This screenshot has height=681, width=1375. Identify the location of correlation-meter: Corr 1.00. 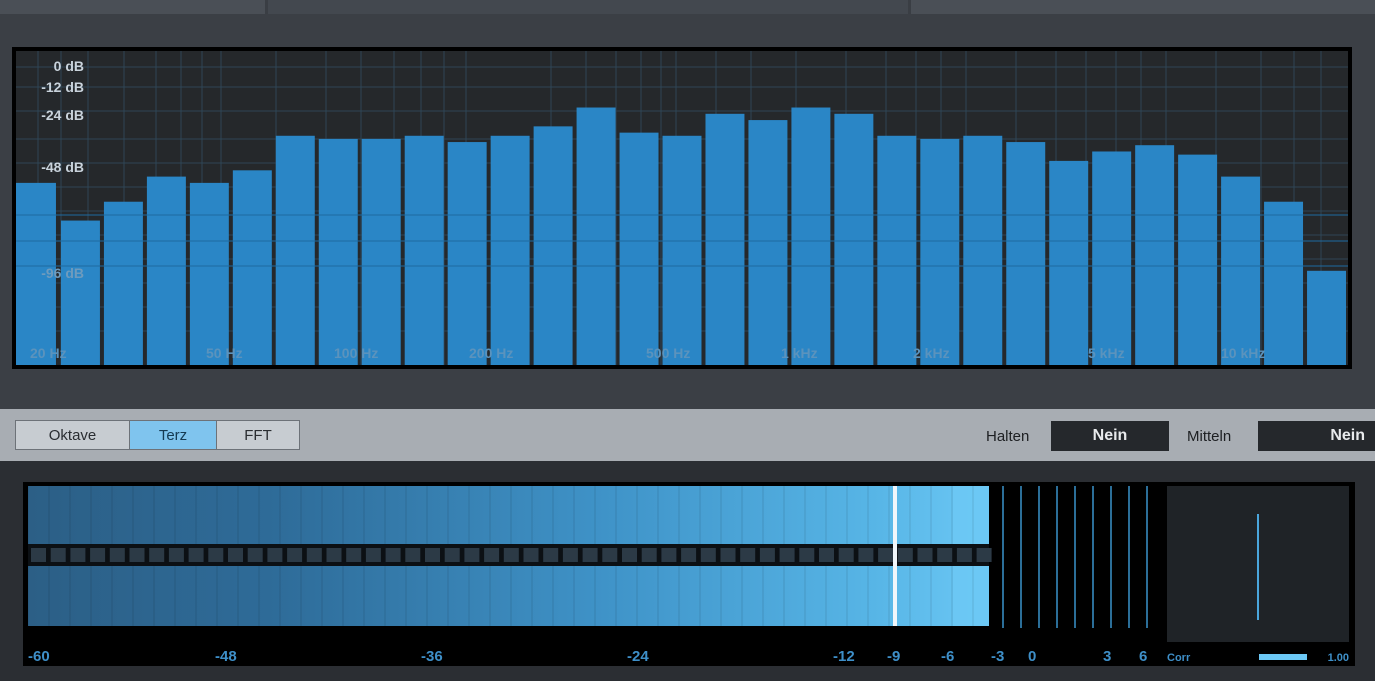
(1258, 574).